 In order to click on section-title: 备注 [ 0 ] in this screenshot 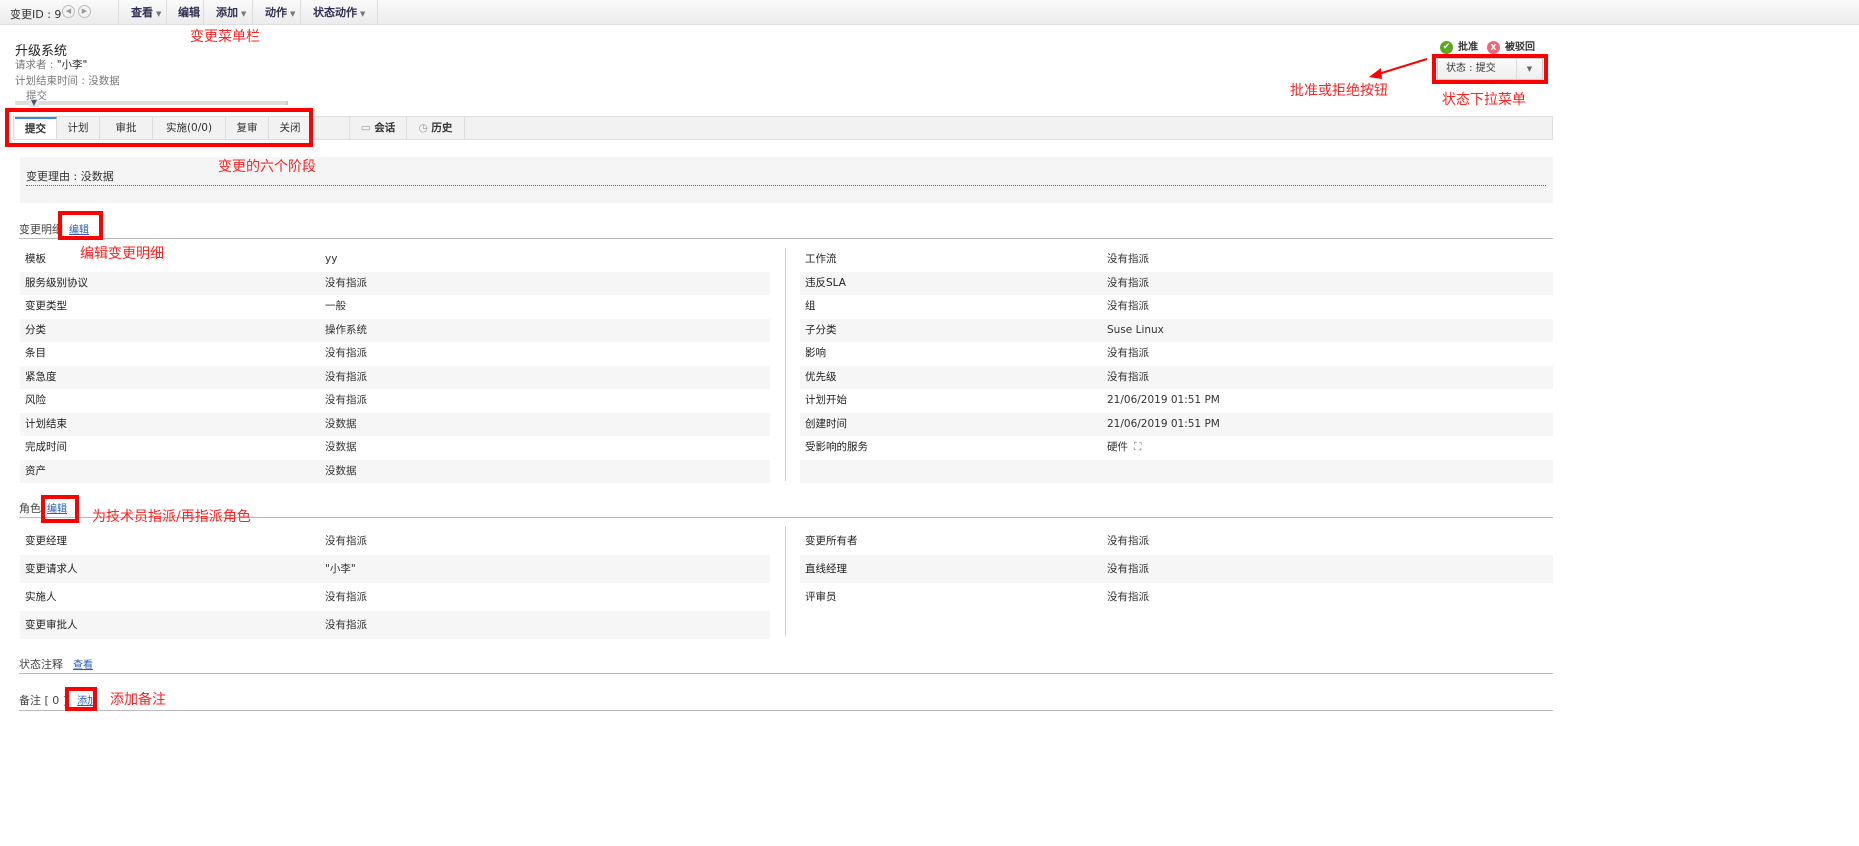, I will do `click(43, 700)`.